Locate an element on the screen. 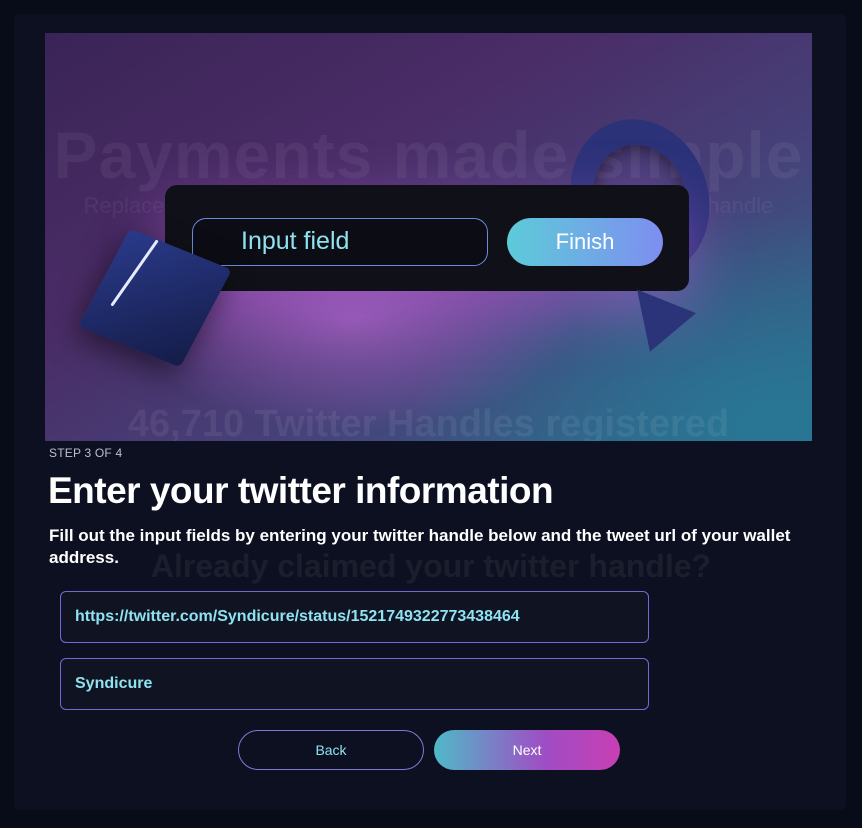 The width and height of the screenshot is (862, 828). tweet-url-input is located at coordinates (355, 617).